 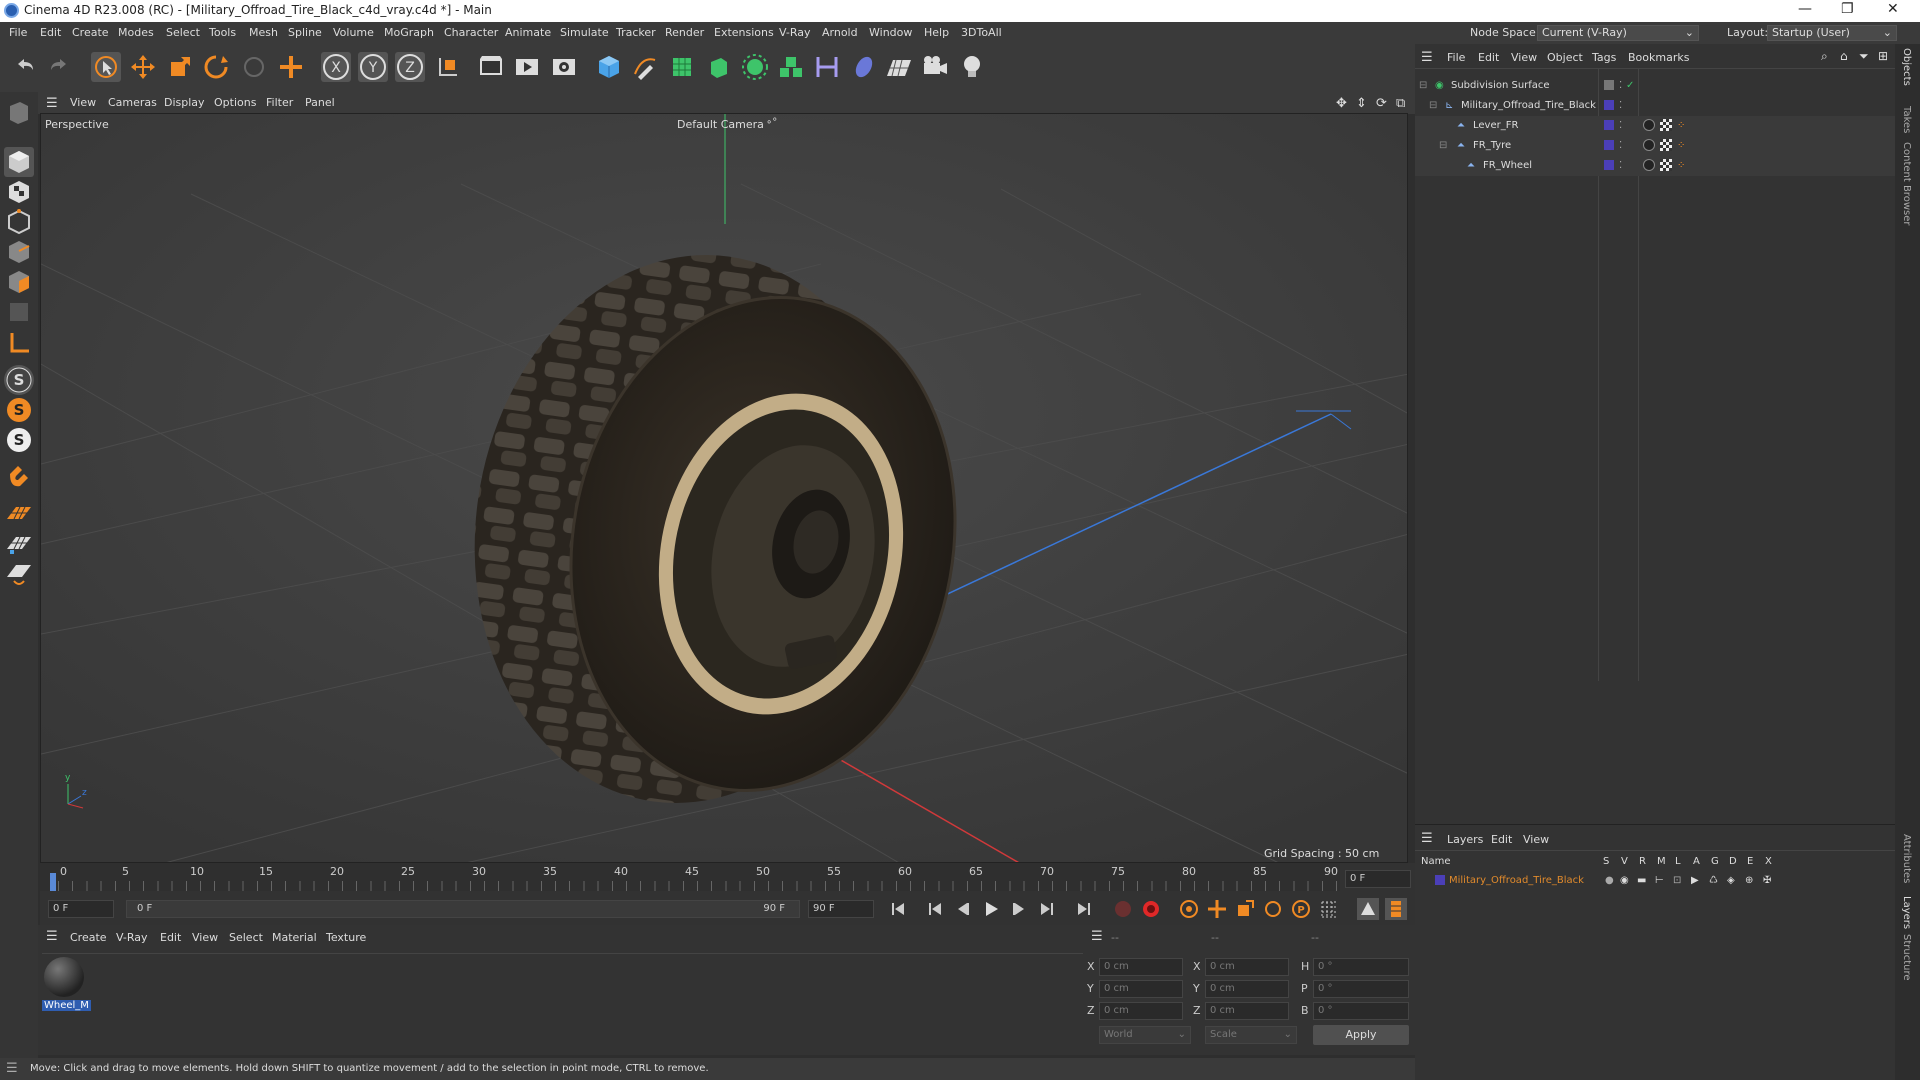 What do you see at coordinates (1832, 33) in the screenshot?
I see `layout-select: Startup (User) ⌄` at bounding box center [1832, 33].